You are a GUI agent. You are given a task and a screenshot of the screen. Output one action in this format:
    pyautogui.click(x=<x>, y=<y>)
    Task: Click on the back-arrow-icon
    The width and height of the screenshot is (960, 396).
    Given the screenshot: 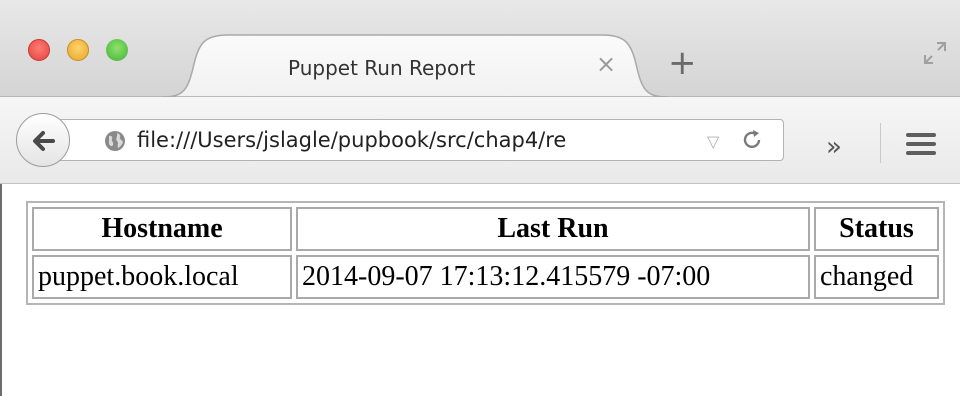 What is the action you would take?
    pyautogui.click(x=44, y=141)
    